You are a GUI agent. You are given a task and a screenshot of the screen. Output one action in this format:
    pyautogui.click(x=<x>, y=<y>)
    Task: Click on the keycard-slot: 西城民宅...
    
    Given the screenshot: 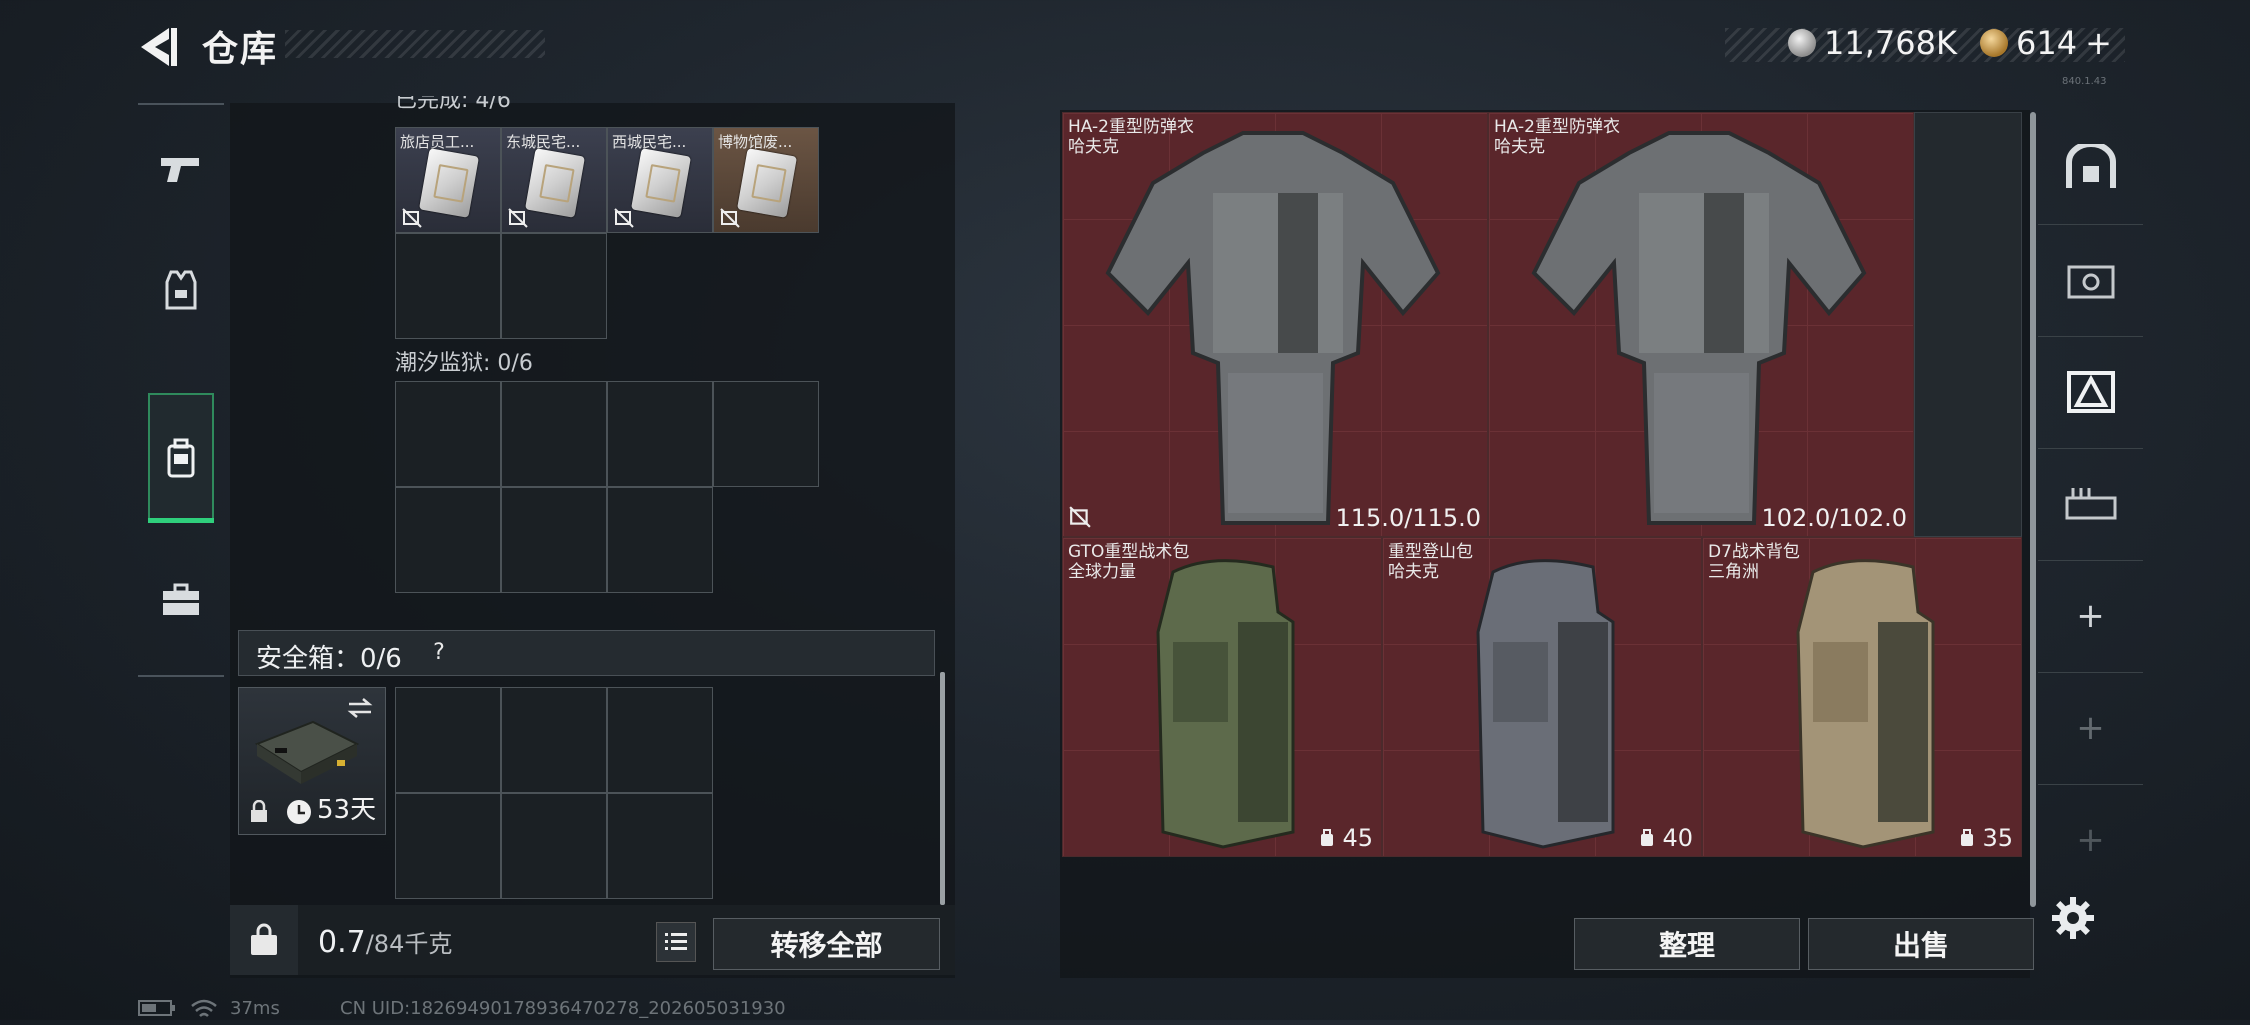 What is the action you would take?
    pyautogui.click(x=660, y=180)
    